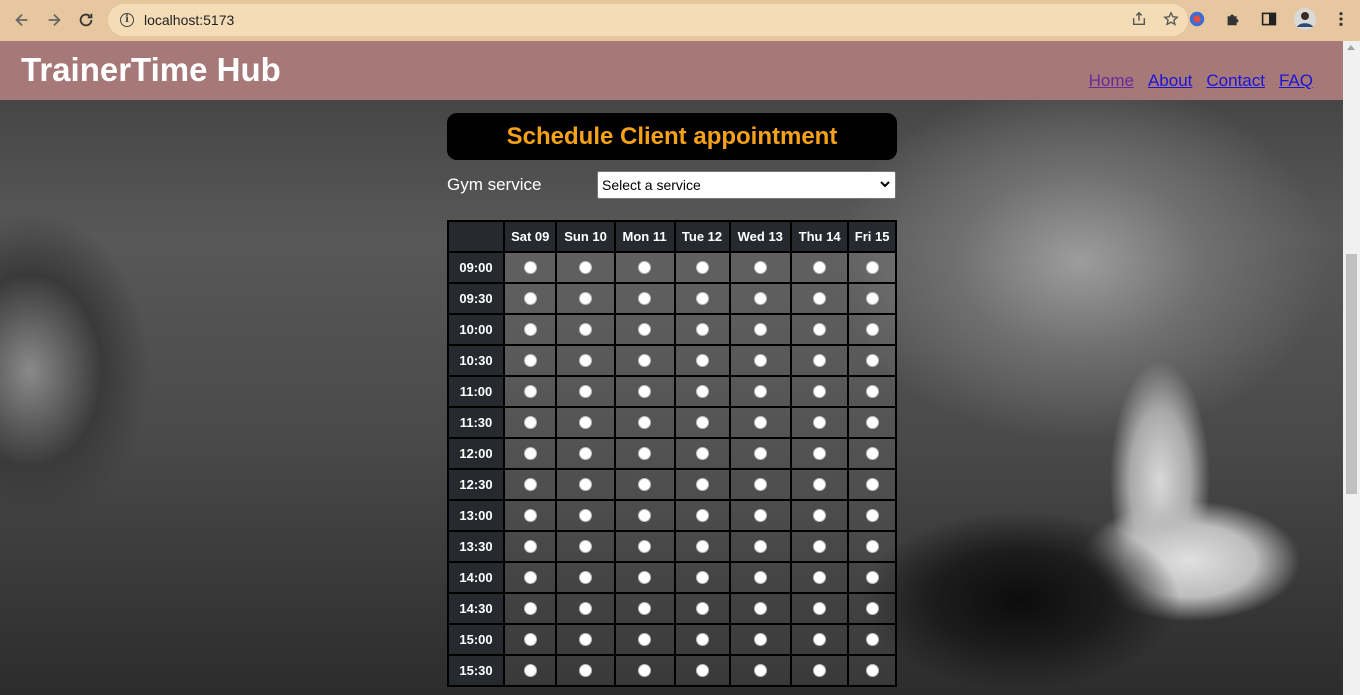  What do you see at coordinates (1351, 374) in the screenshot?
I see `scrollbar-thumb` at bounding box center [1351, 374].